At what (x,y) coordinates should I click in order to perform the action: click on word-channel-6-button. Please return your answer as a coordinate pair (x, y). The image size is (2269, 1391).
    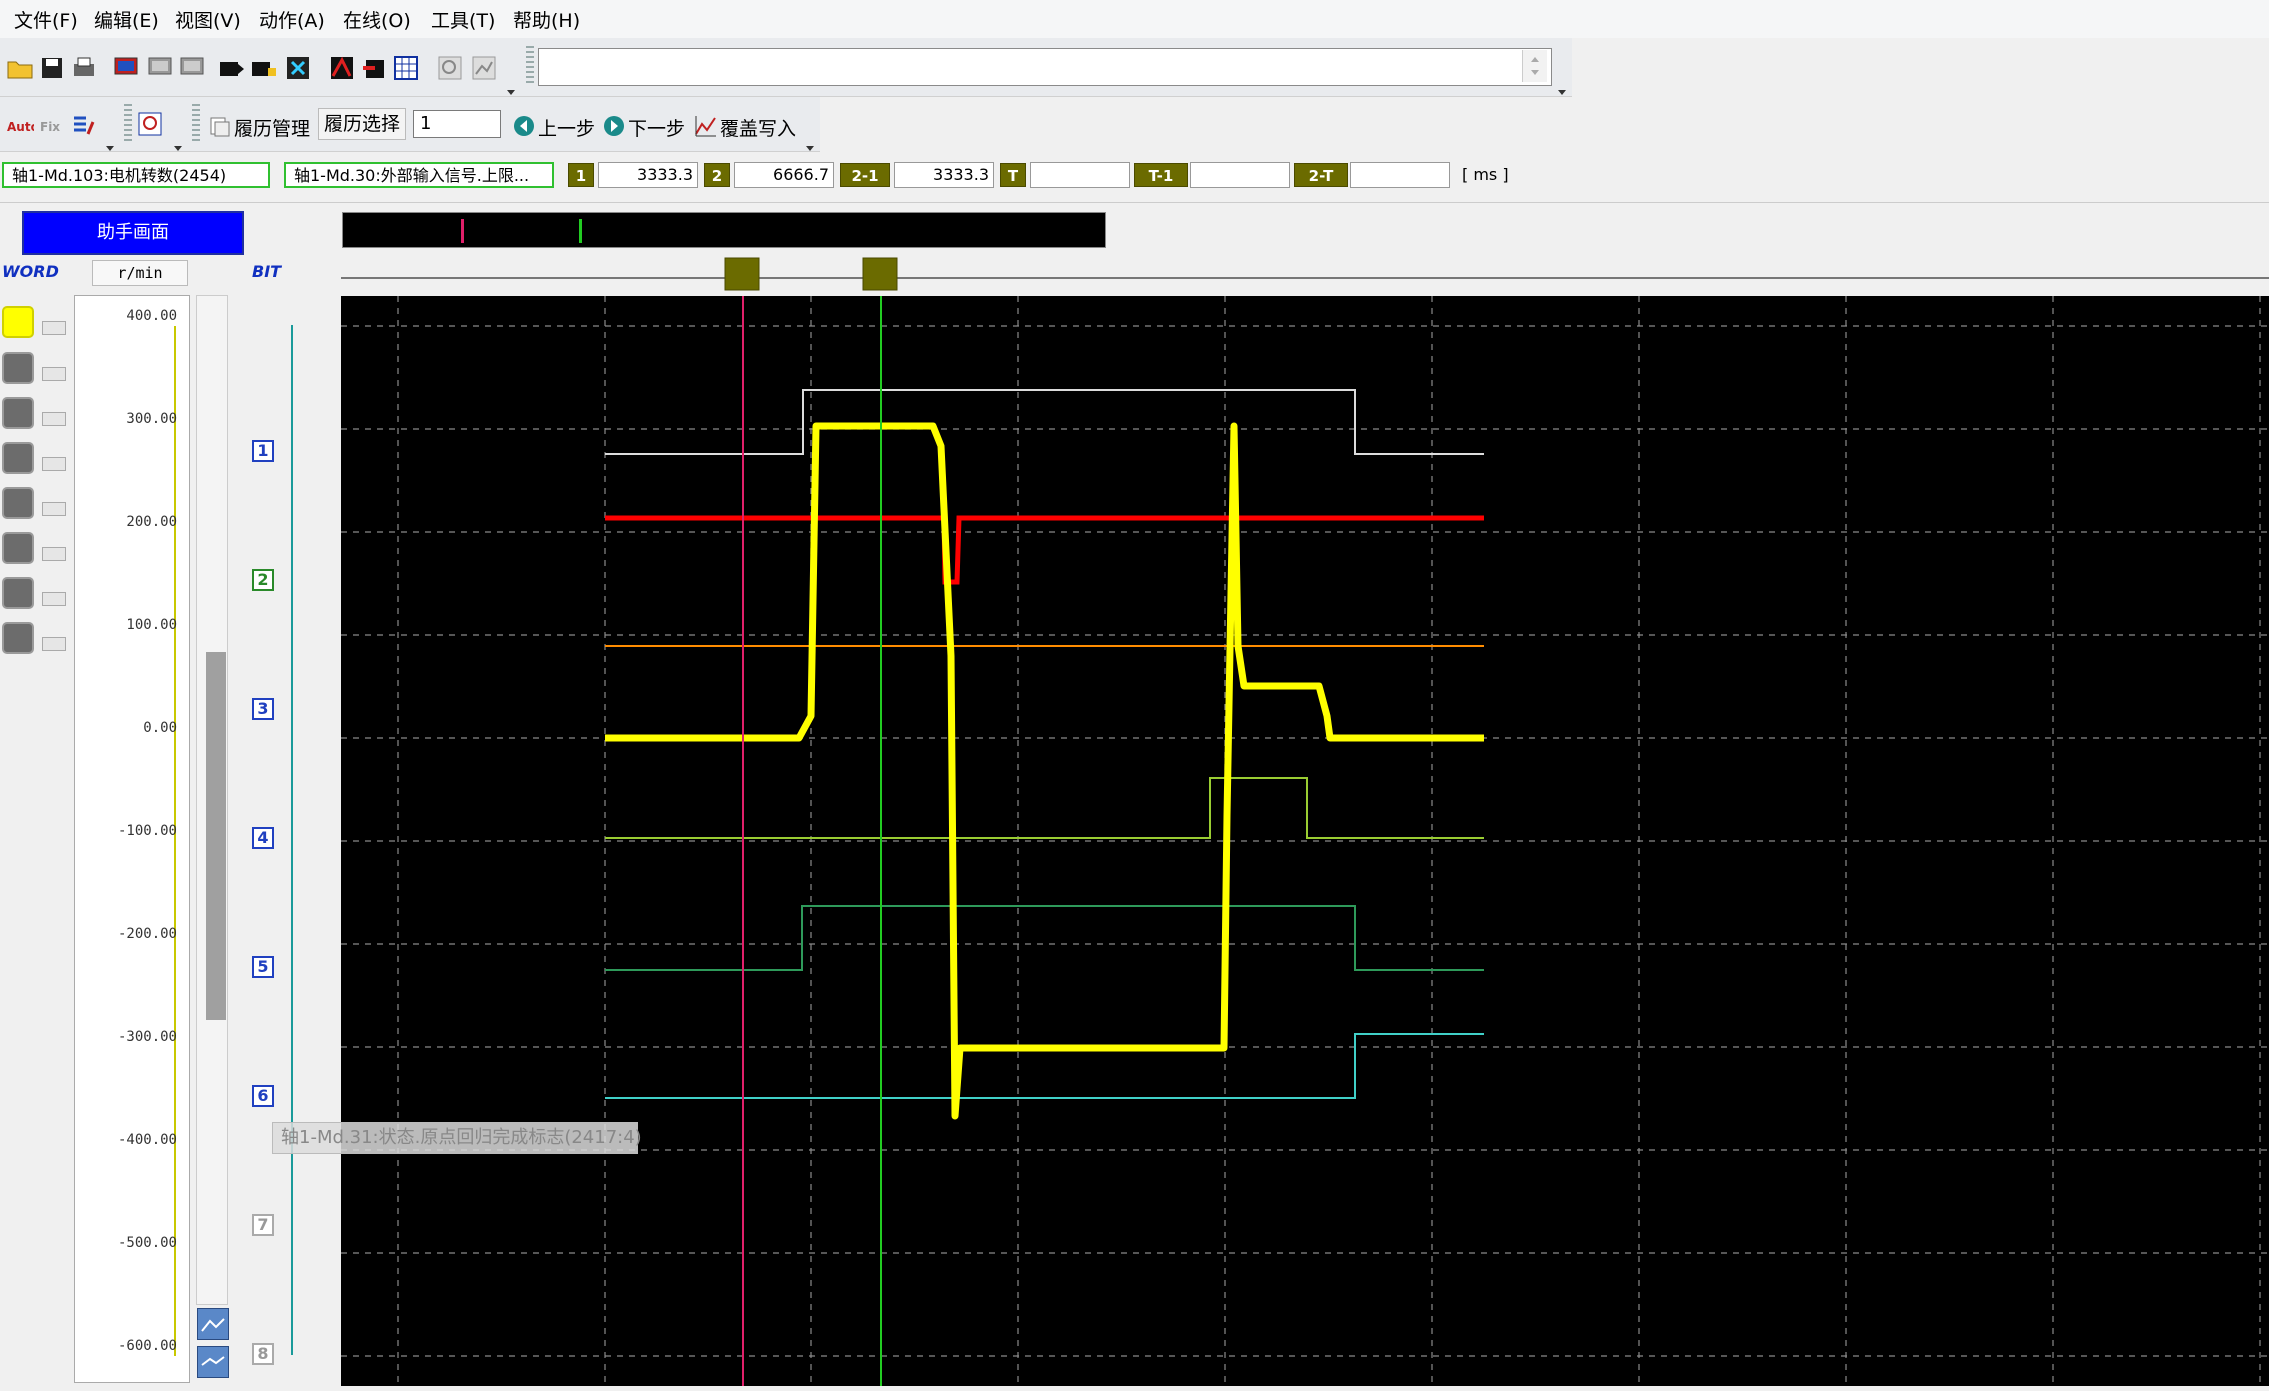
    Looking at the image, I should click on (18, 548).